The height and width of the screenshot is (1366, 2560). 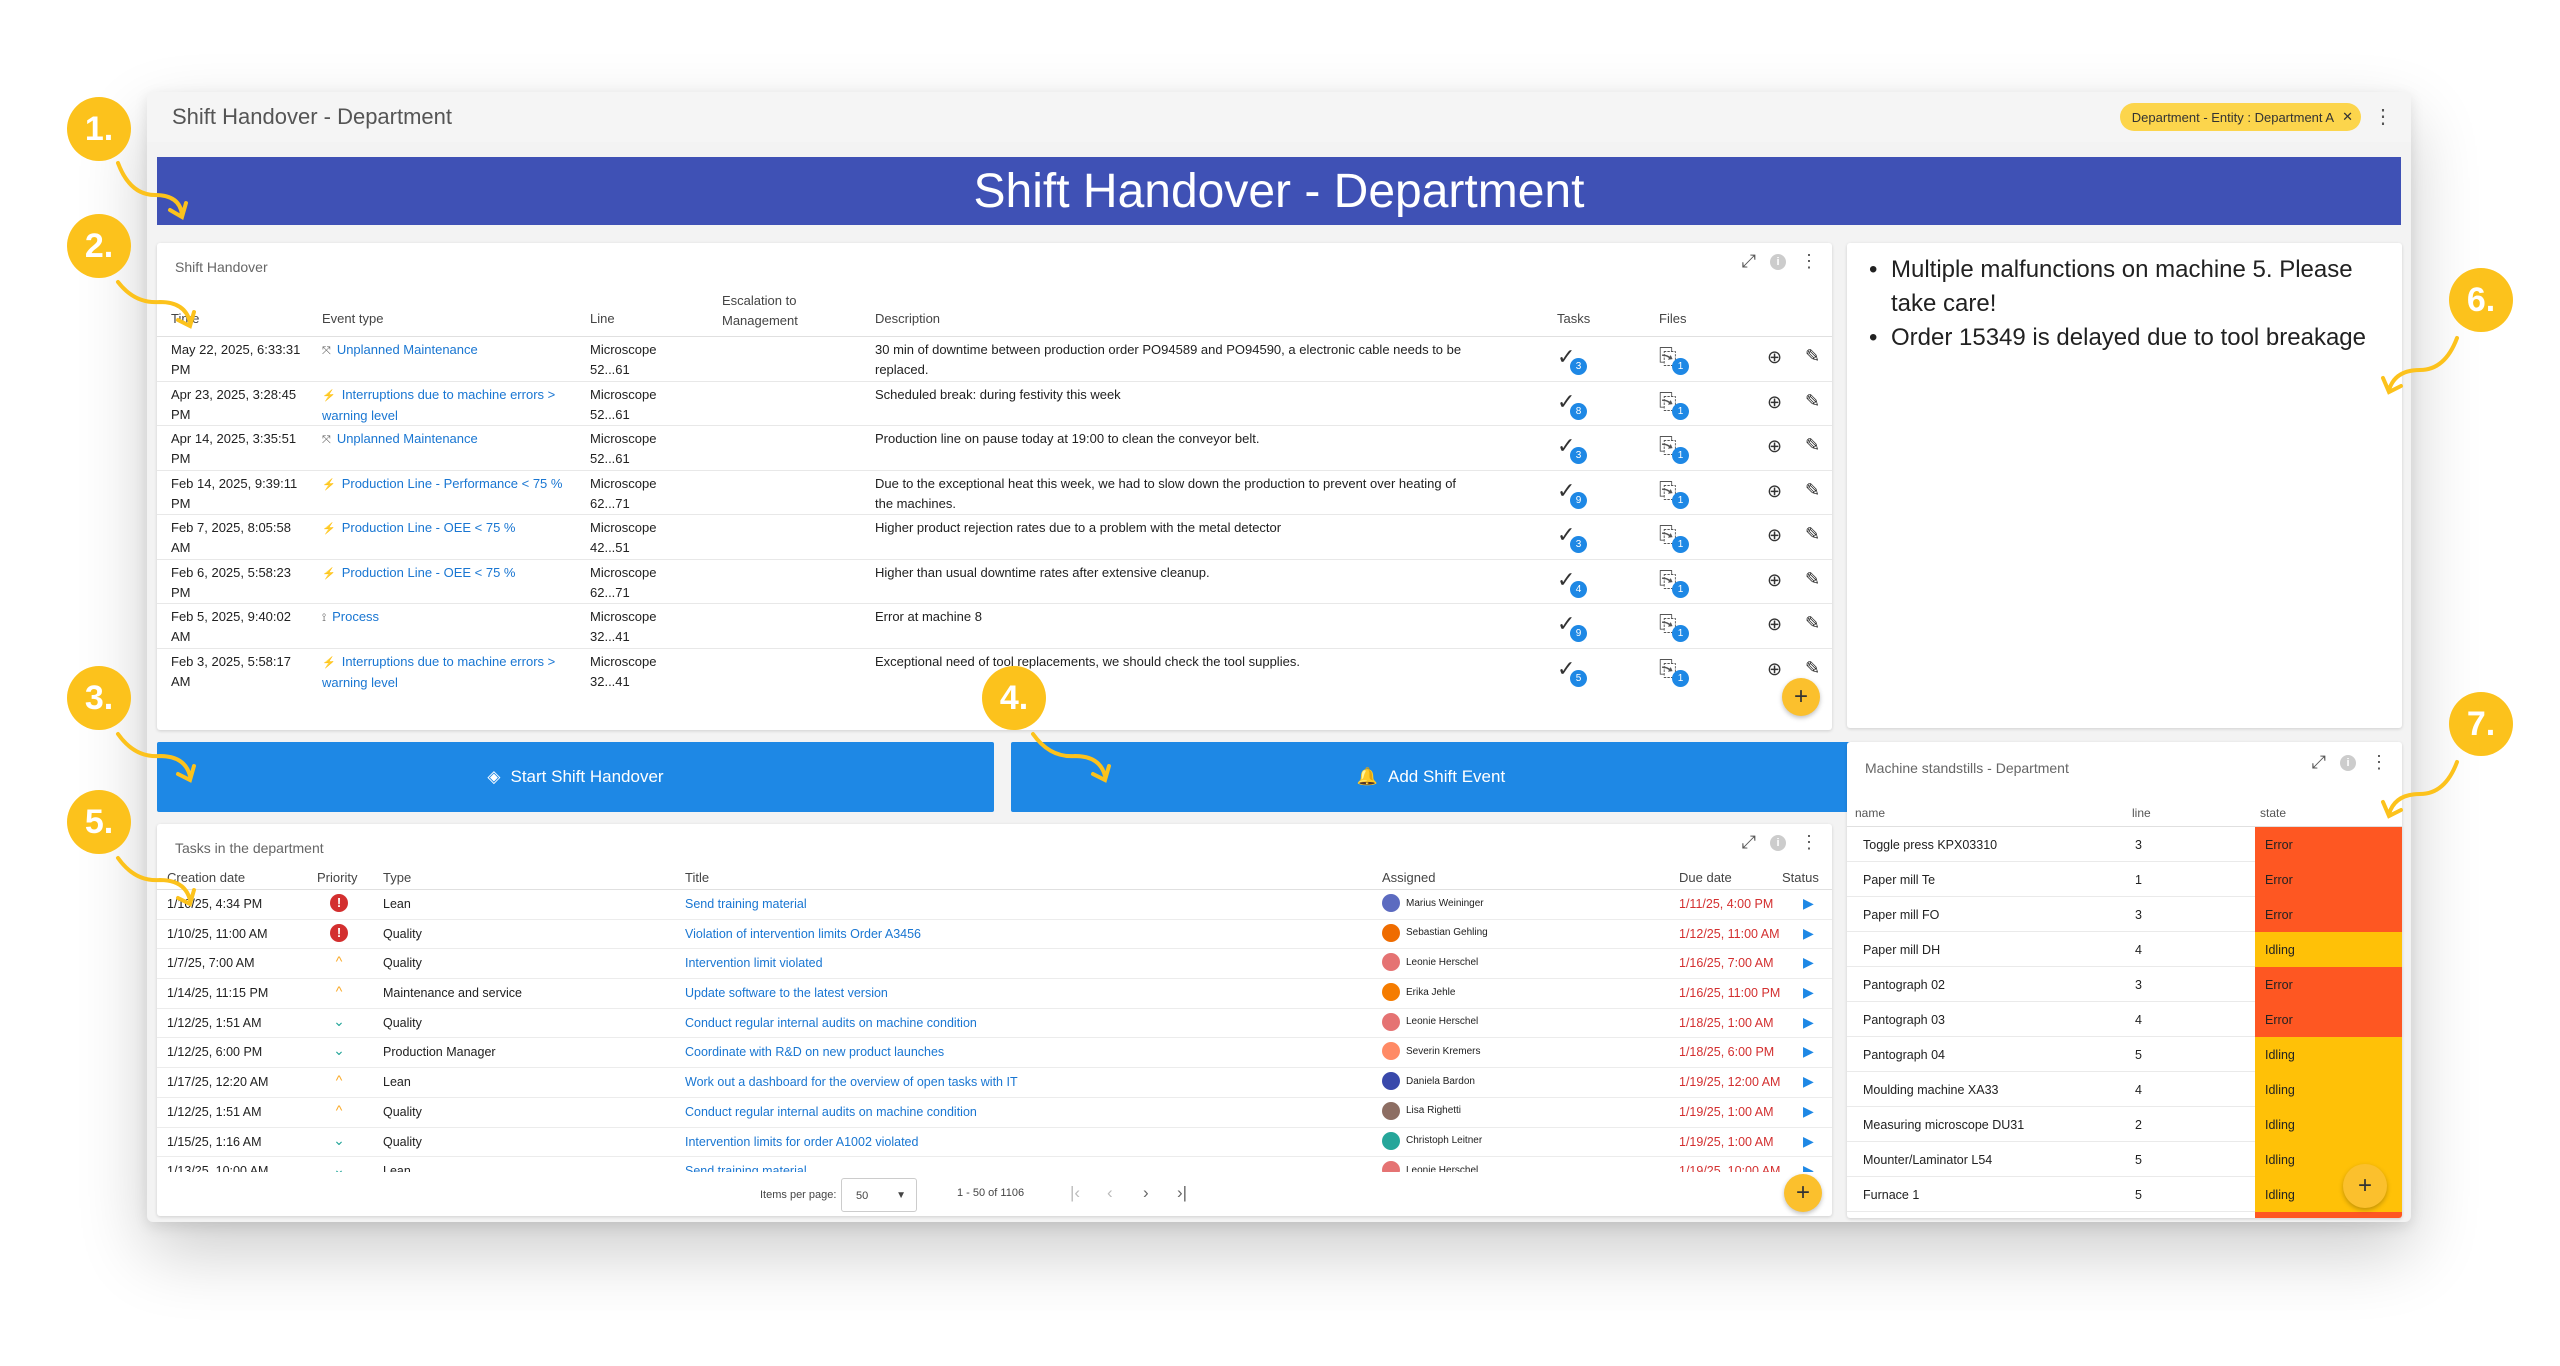 I want to click on last-page-icon: ›|, so click(x=1182, y=1193).